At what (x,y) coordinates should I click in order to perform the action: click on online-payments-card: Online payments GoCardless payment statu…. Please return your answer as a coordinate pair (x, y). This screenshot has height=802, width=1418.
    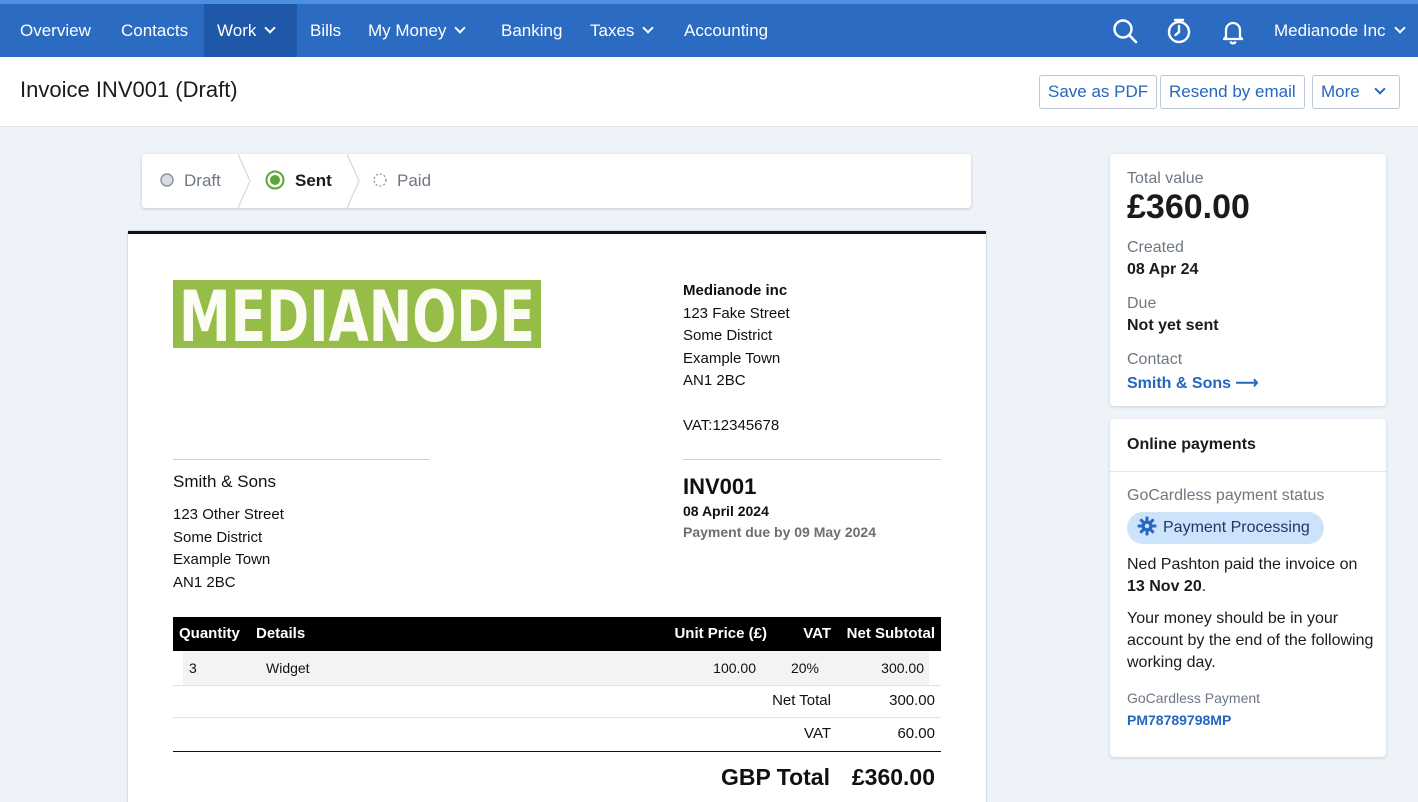
    Looking at the image, I should click on (1248, 588).